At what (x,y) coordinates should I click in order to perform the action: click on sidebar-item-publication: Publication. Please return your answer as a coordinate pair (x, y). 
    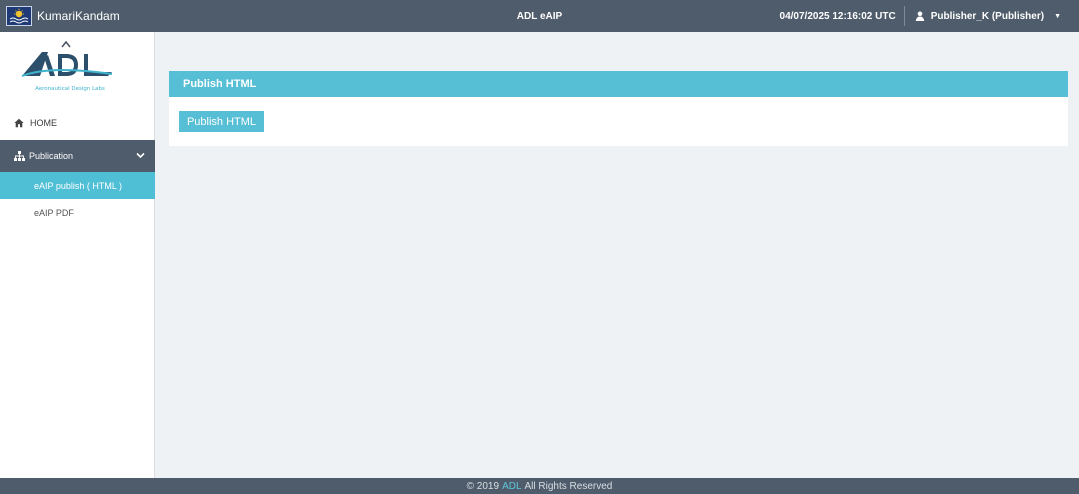
    Looking at the image, I should click on (77, 156).